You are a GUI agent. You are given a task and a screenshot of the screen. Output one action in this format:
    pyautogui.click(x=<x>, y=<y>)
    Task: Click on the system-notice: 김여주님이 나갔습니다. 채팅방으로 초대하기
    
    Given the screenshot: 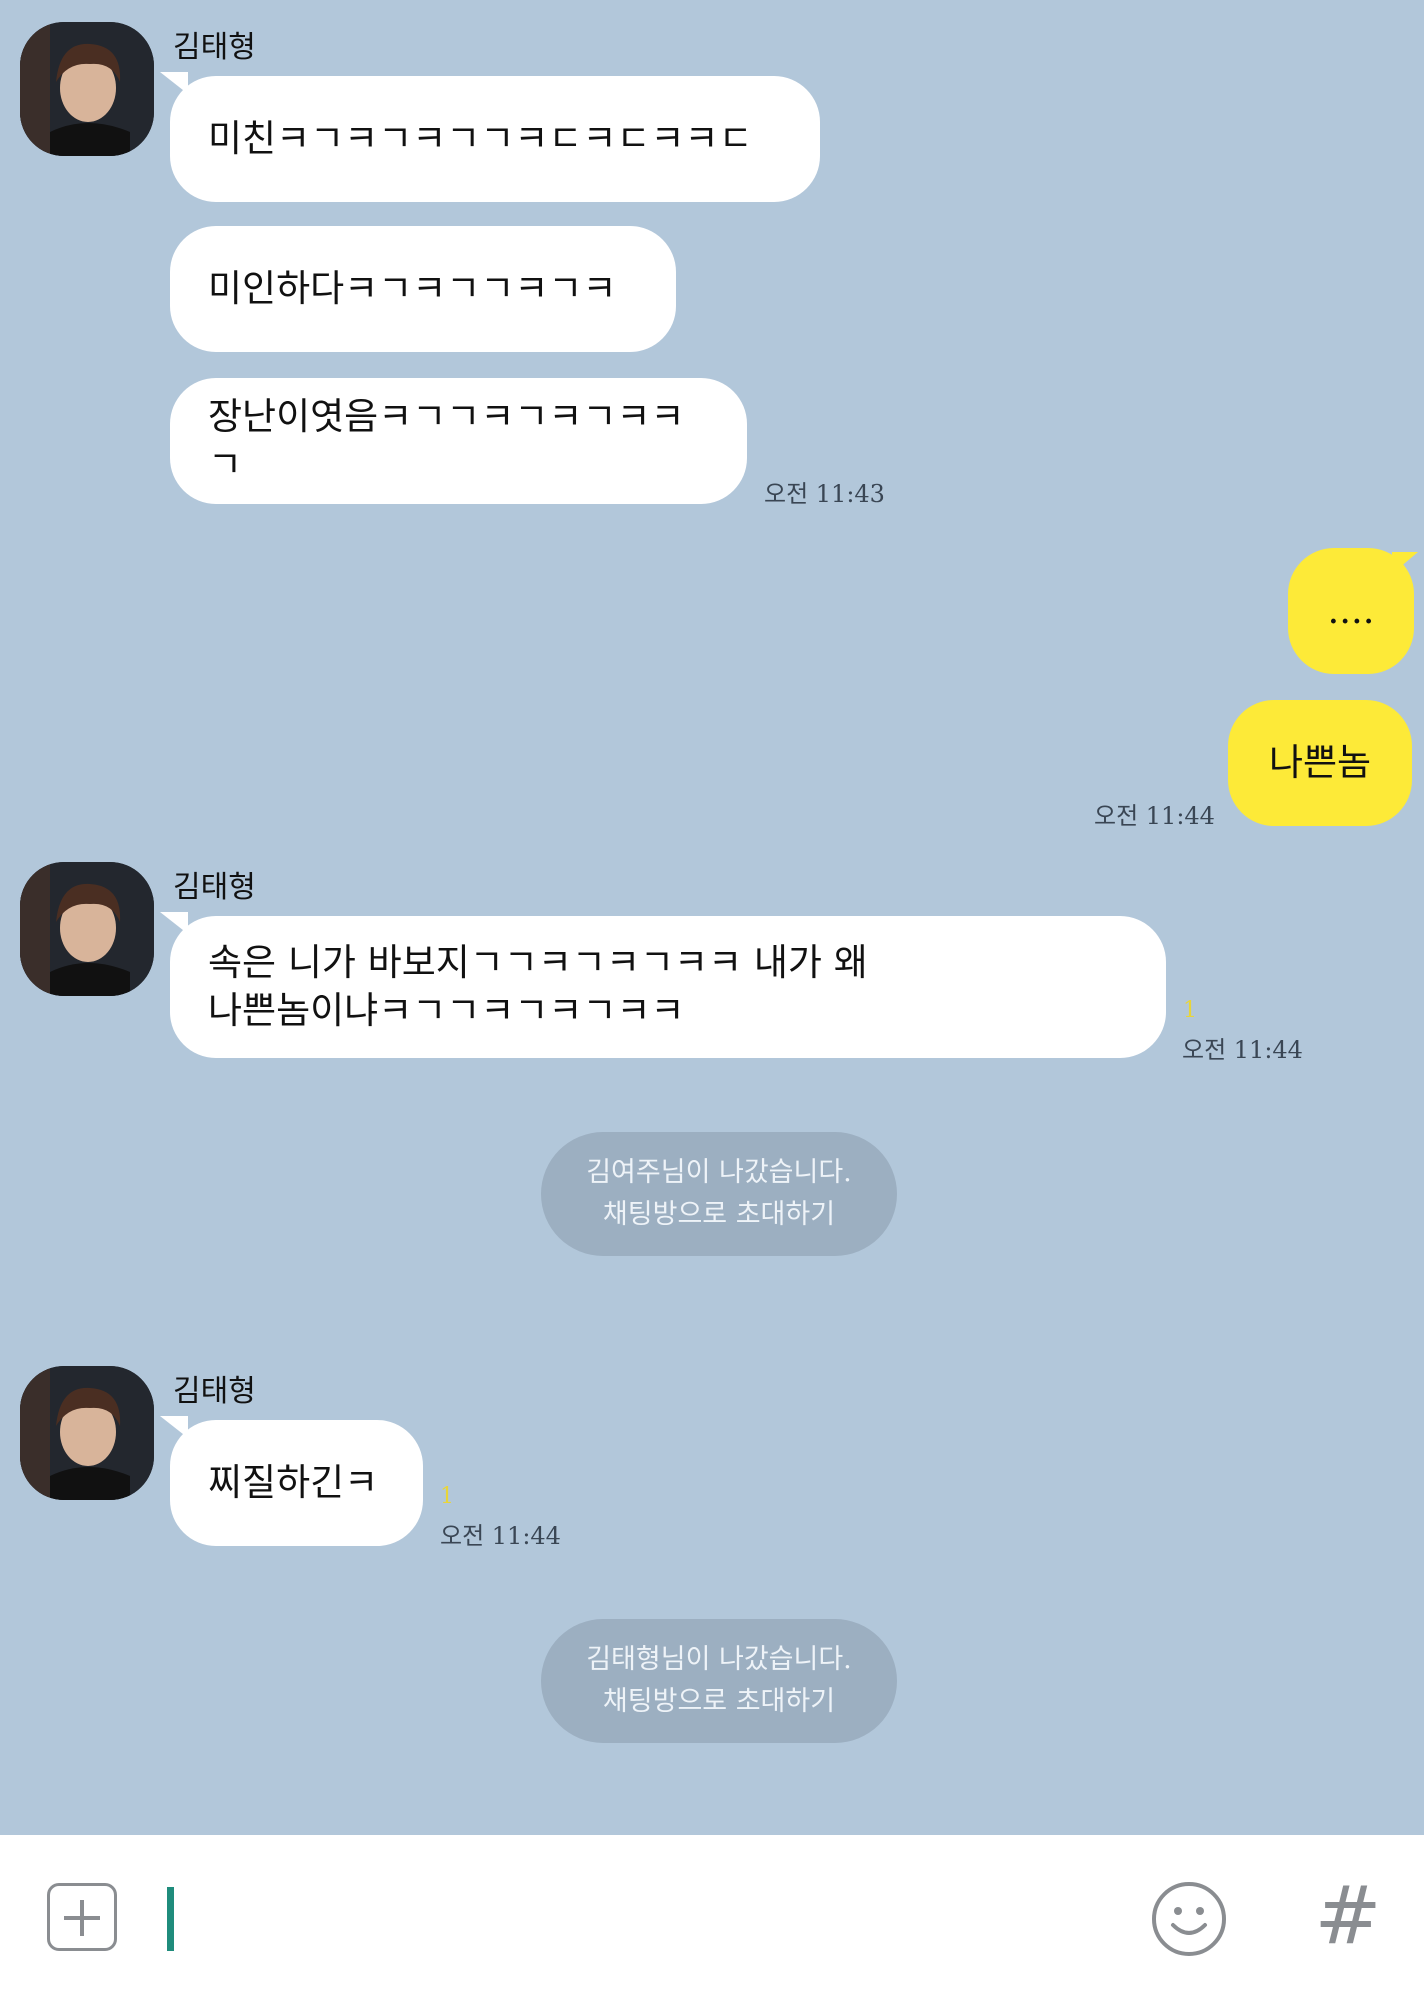 What is the action you would take?
    pyautogui.click(x=719, y=1194)
    